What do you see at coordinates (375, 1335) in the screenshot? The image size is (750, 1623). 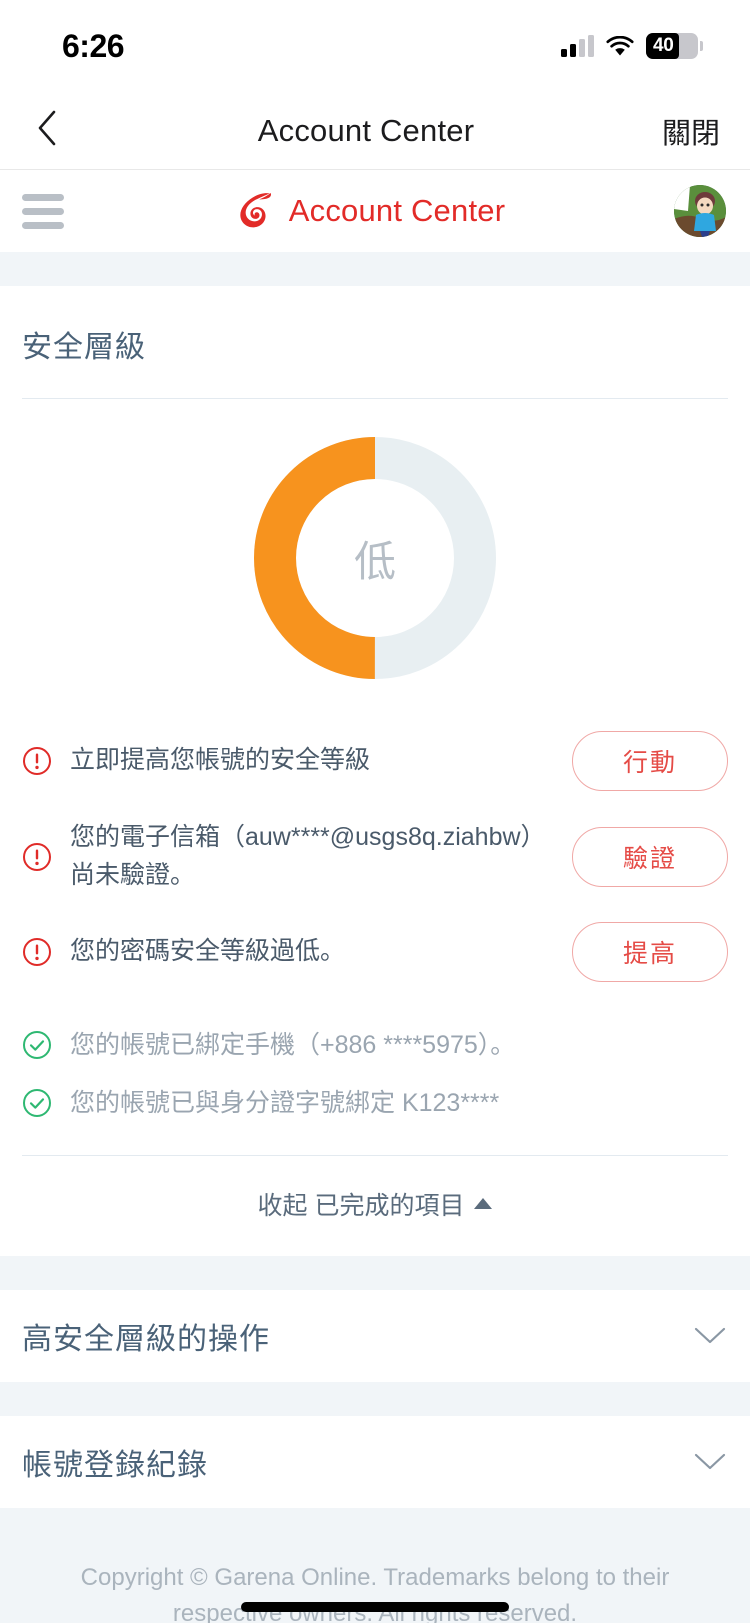 I see `accordion-high-security-actions: 高安全層級的操作` at bounding box center [375, 1335].